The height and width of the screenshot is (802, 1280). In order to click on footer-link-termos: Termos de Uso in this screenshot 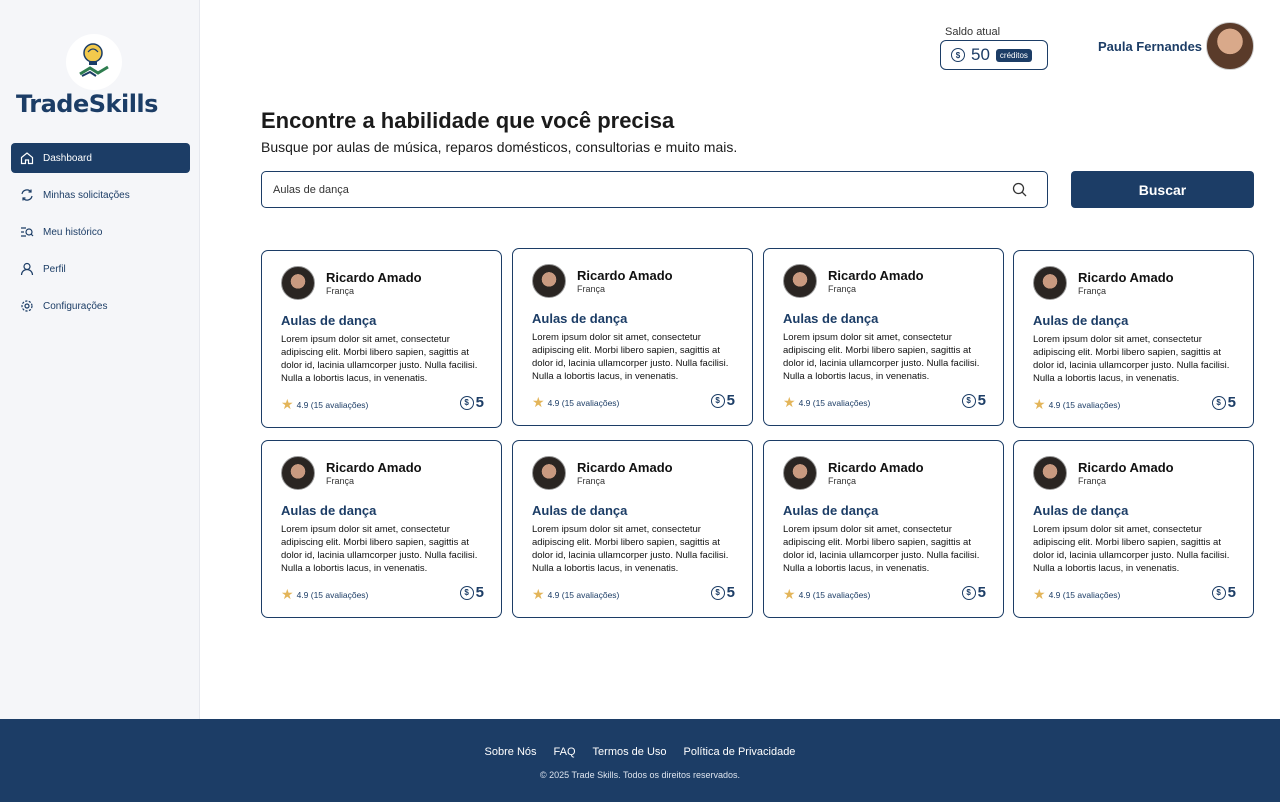, I will do `click(630, 752)`.